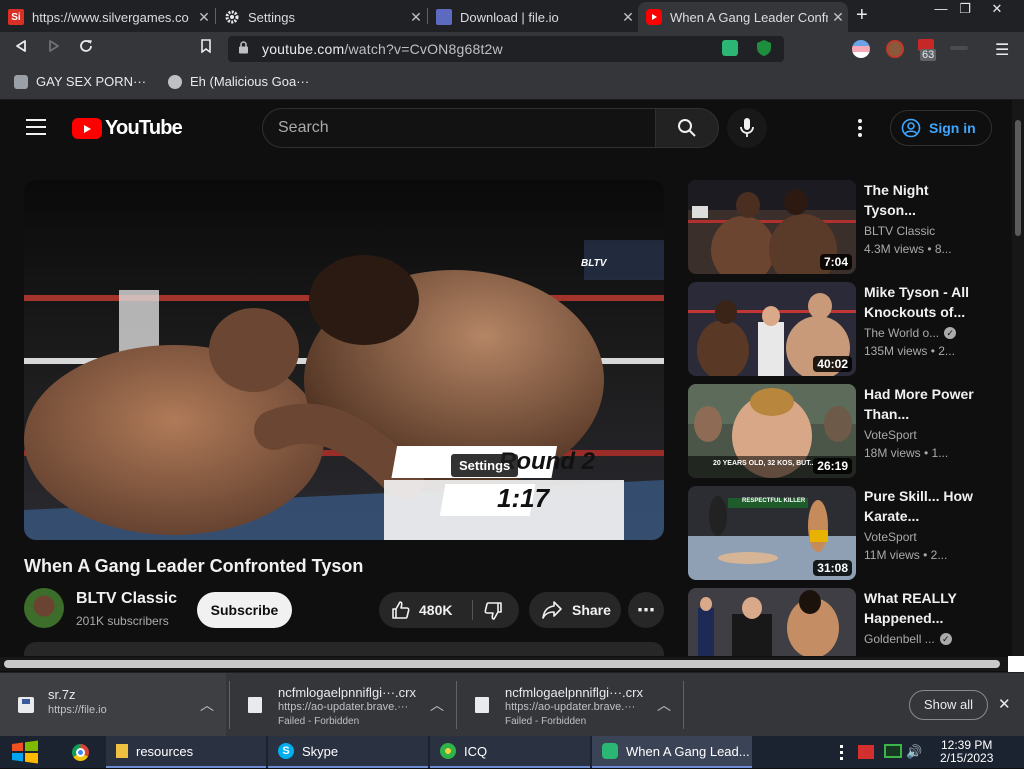  What do you see at coordinates (966, 752) in the screenshot?
I see `system-clock: 12:39 PM 2/15/2023` at bounding box center [966, 752].